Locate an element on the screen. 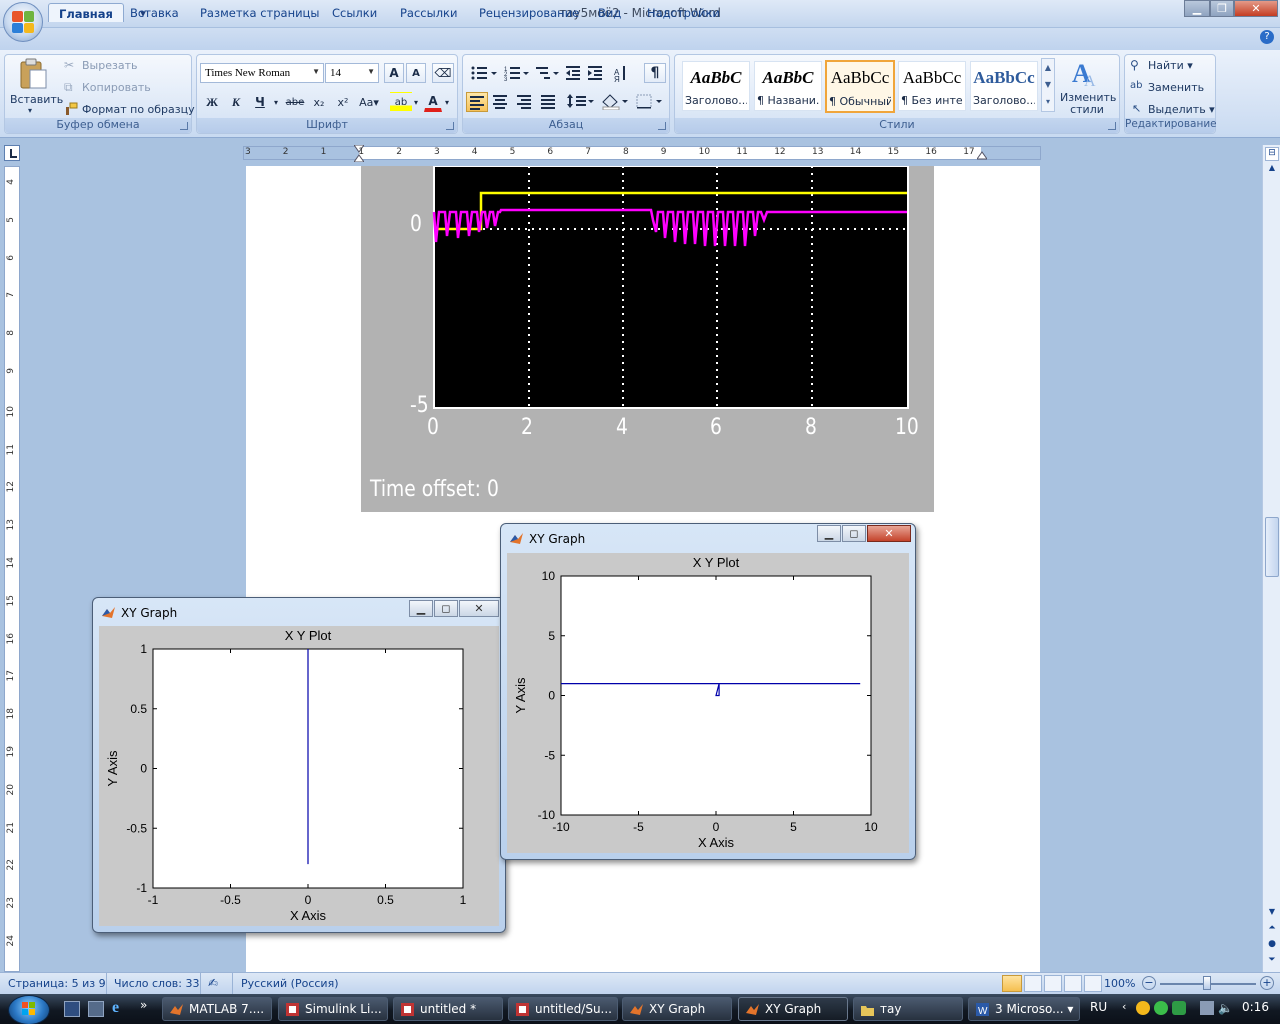 The image size is (1280, 1024). clock: 0:16 is located at coordinates (1255, 1007).